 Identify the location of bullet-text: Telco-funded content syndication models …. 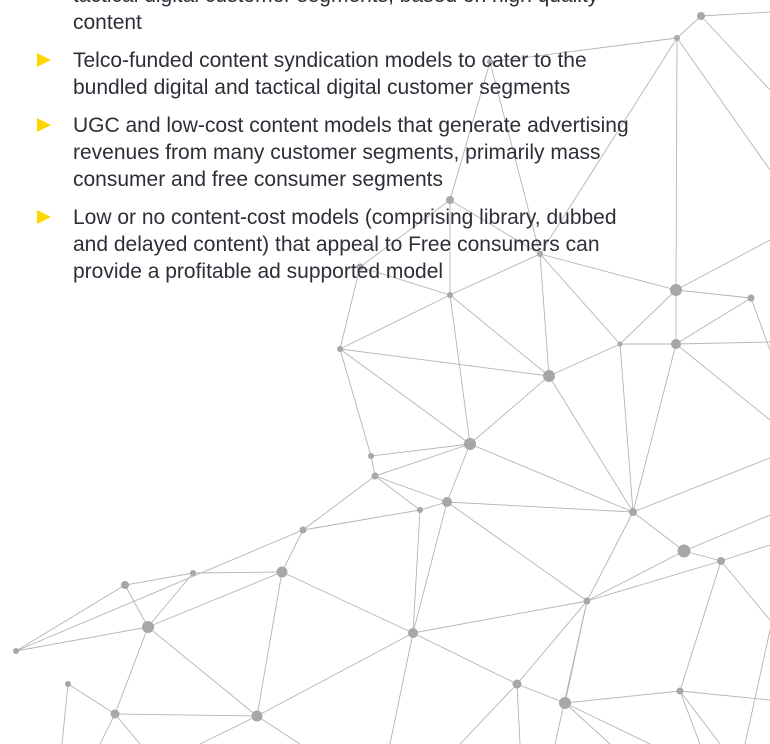
(330, 74).